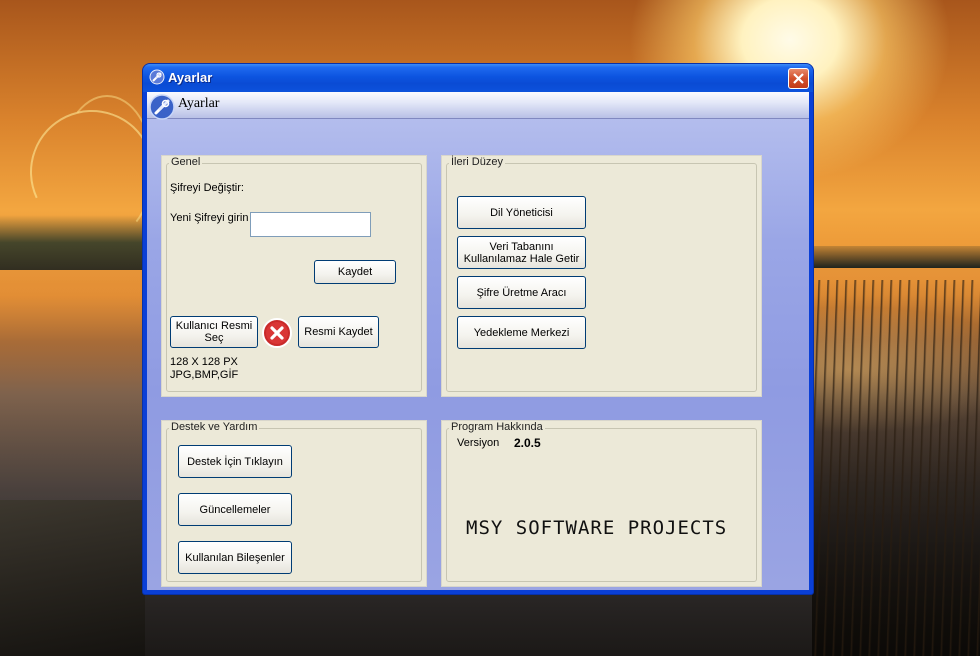 This screenshot has height=656, width=980. What do you see at coordinates (199, 103) in the screenshot?
I see `header-title: Ayarlar` at bounding box center [199, 103].